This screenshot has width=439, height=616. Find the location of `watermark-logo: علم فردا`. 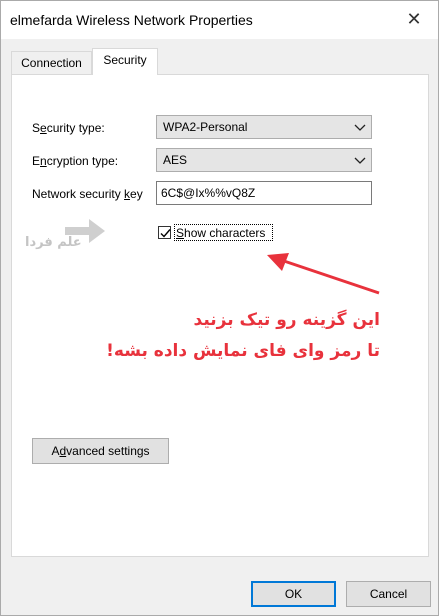

watermark-logo: علم فردا is located at coordinates (65, 236).